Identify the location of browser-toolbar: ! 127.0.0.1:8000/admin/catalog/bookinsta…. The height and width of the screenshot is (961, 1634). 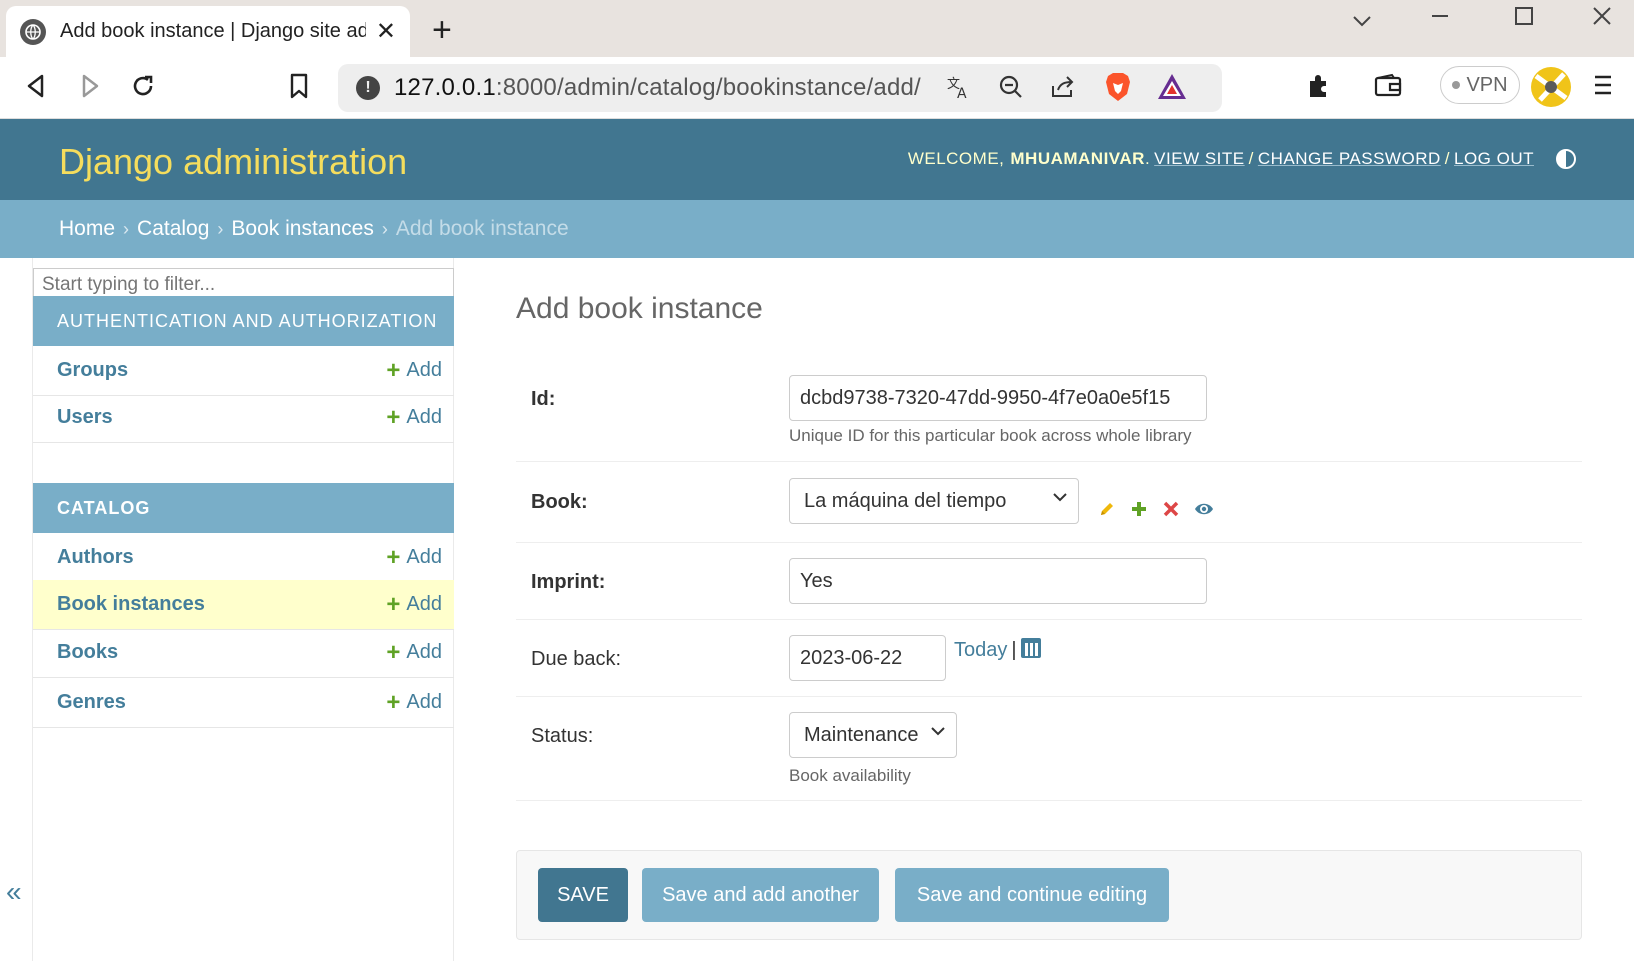
(817, 88).